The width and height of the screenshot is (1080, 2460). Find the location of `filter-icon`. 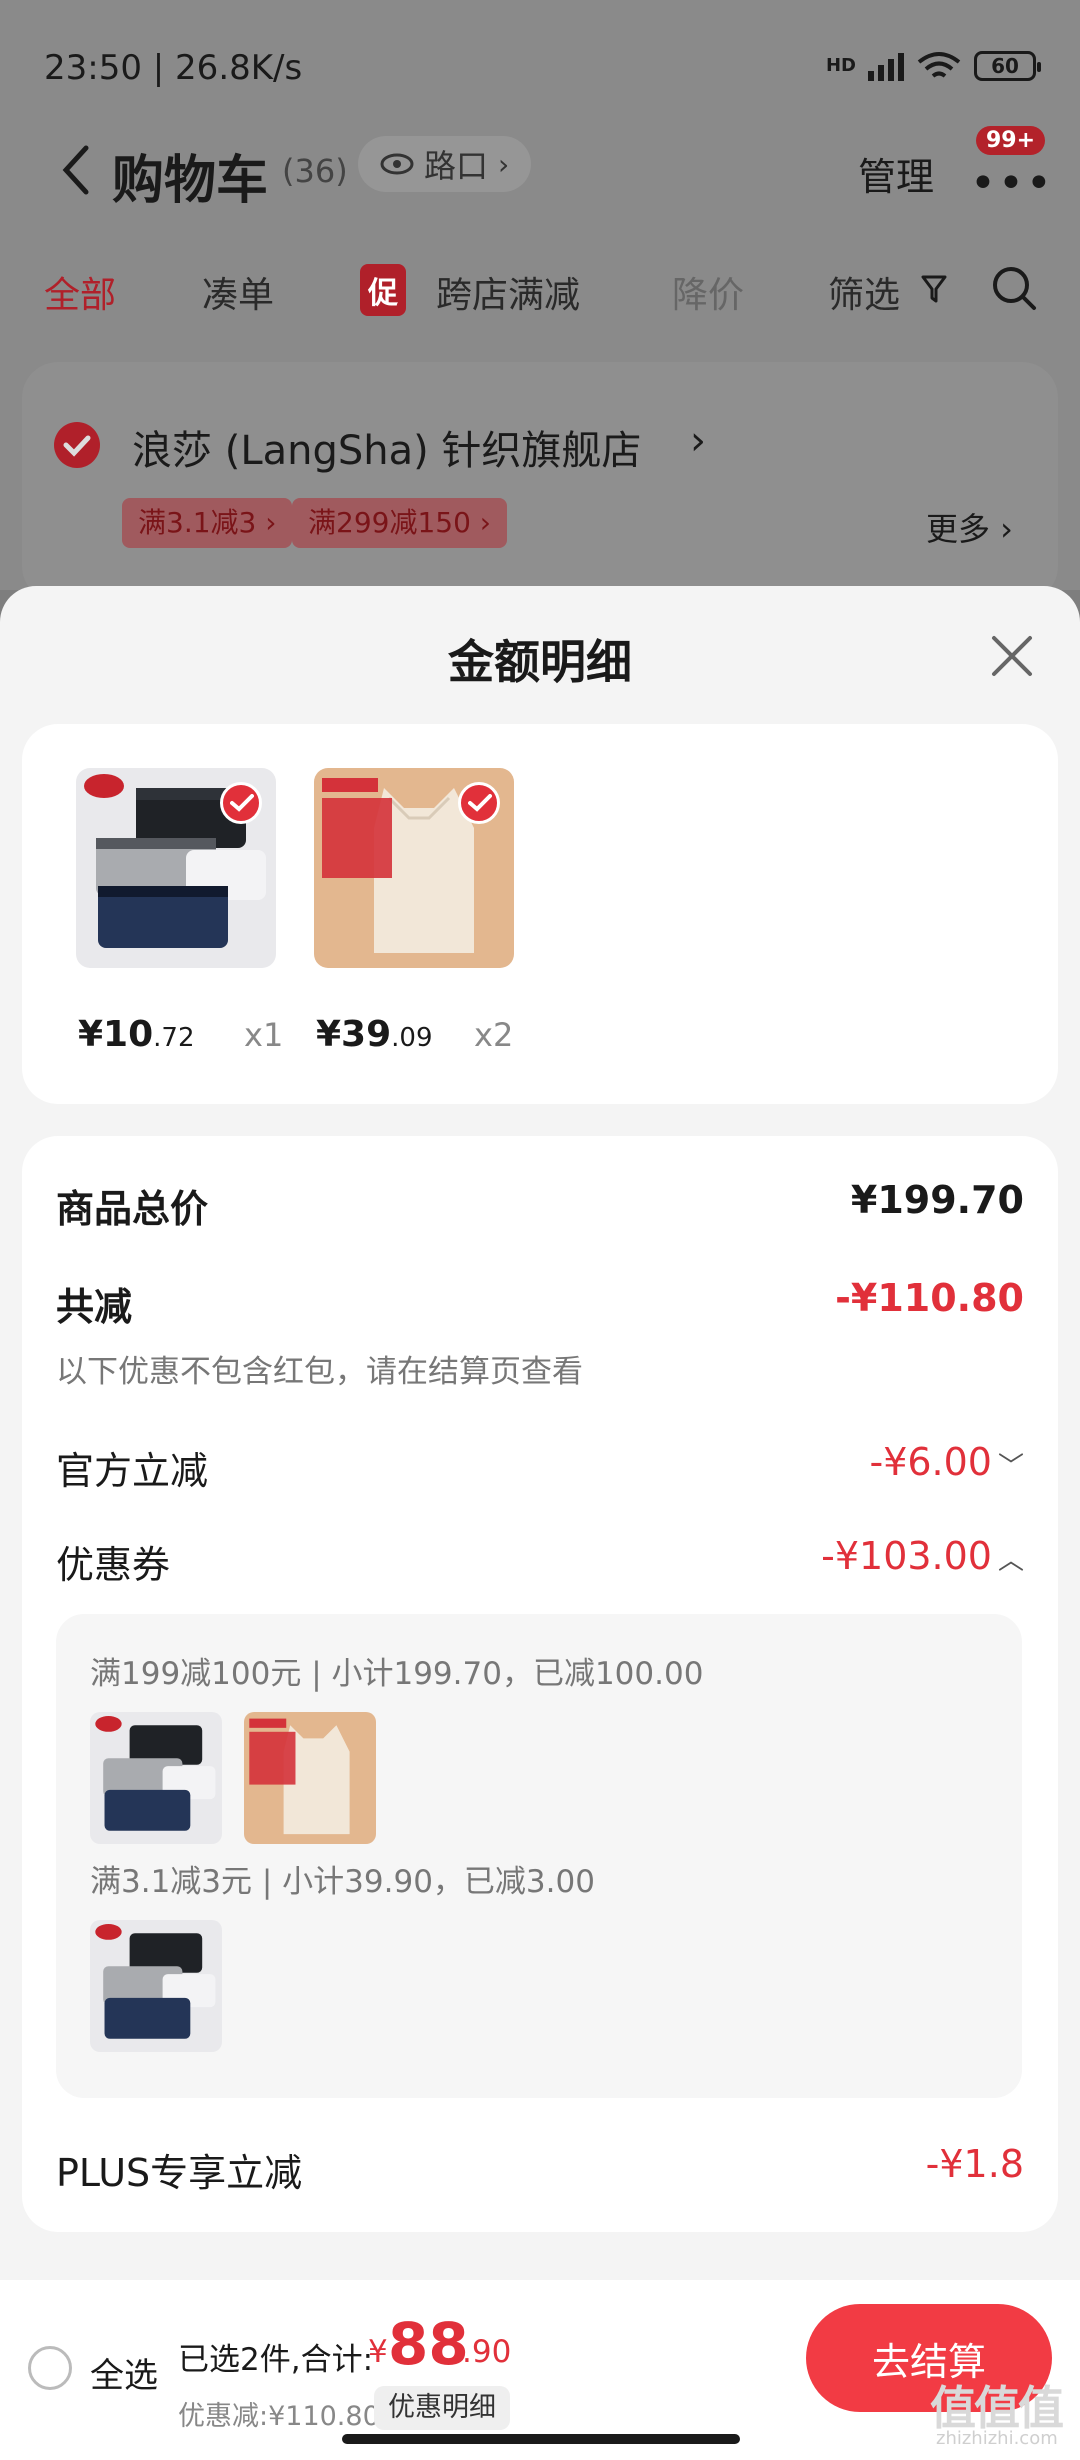

filter-icon is located at coordinates (934, 289).